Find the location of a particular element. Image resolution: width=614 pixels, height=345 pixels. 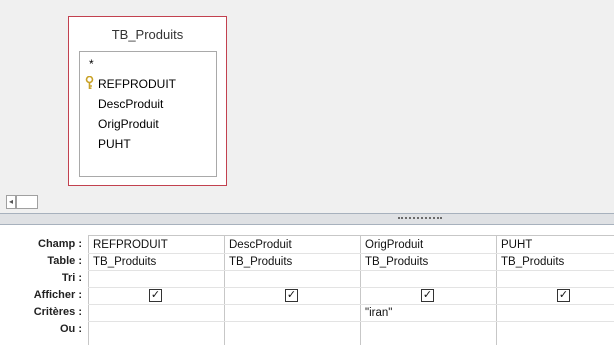

field-item-descproduit: DescProduit is located at coordinates (148, 104).